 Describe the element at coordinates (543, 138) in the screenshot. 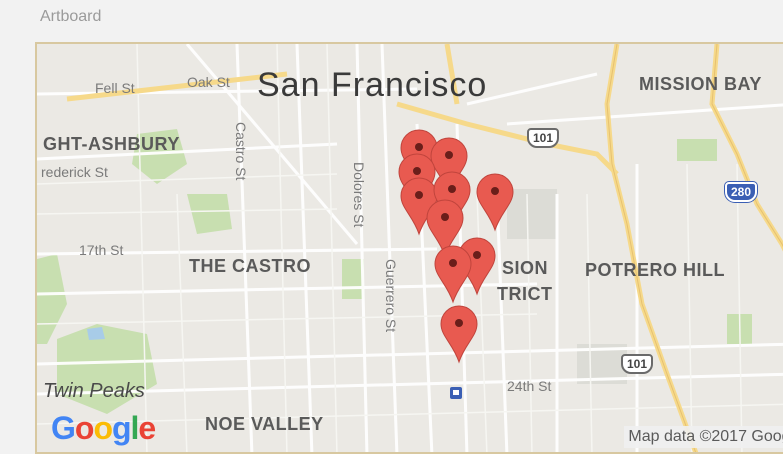

I see `highway-shield-101-north: 101` at that location.